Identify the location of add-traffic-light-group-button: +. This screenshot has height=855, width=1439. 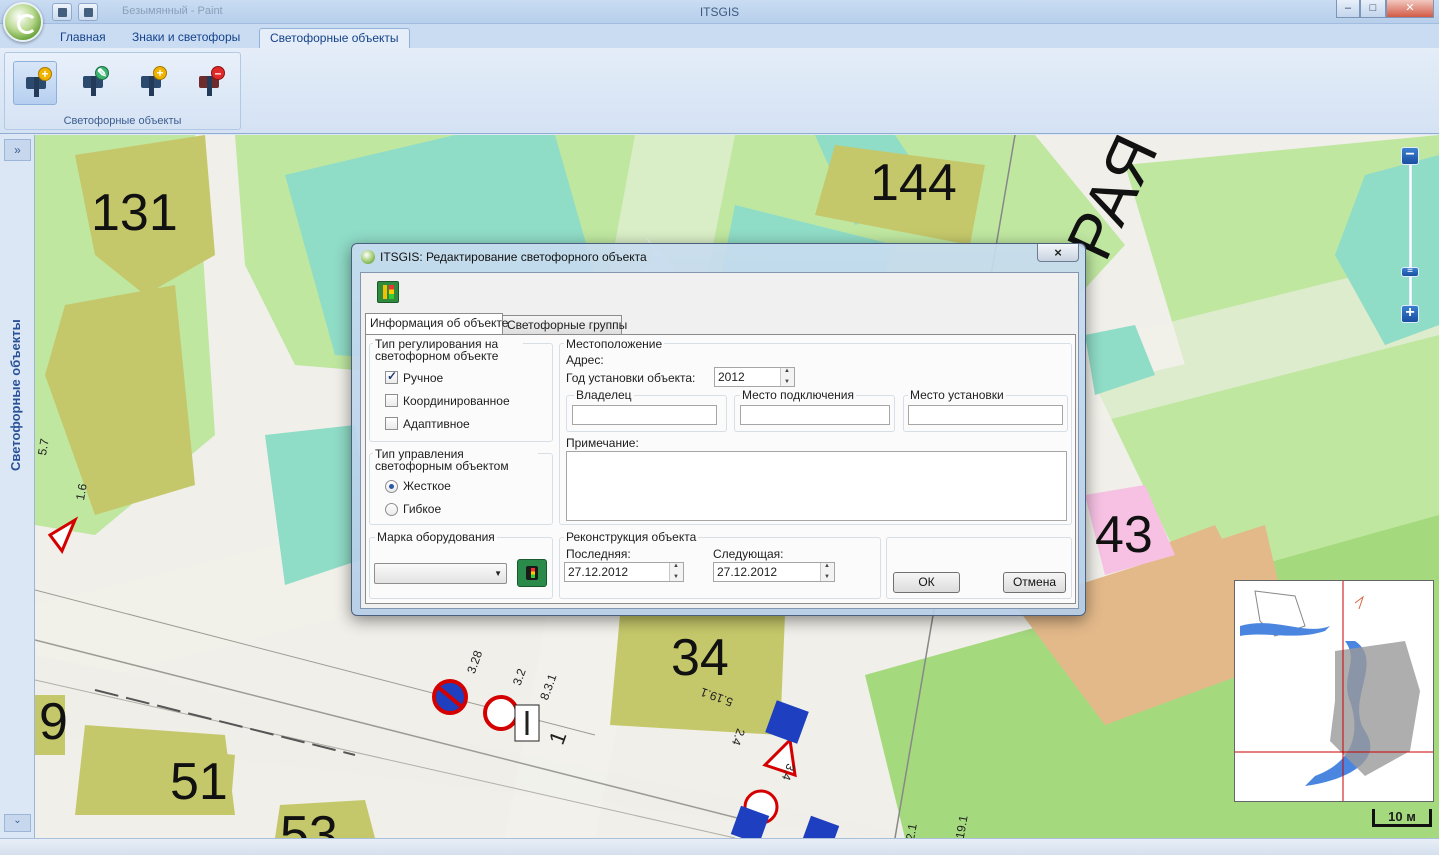
(151, 83).